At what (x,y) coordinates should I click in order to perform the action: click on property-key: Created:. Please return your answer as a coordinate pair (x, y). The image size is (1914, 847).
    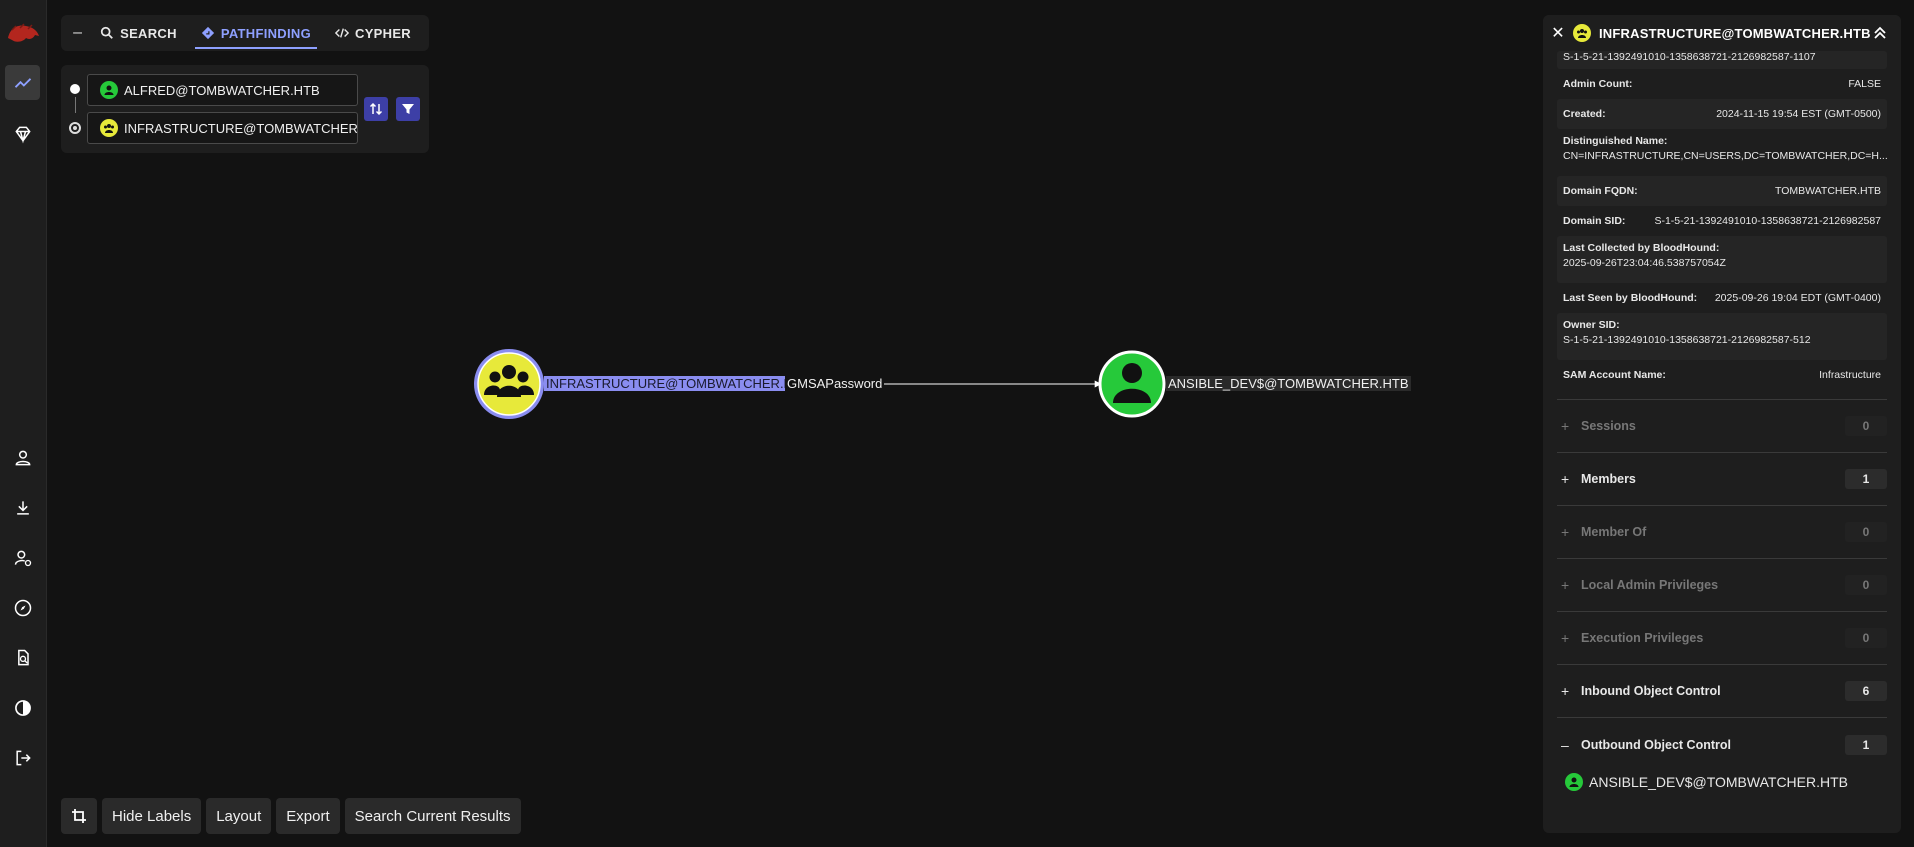
    Looking at the image, I should click on (1584, 114).